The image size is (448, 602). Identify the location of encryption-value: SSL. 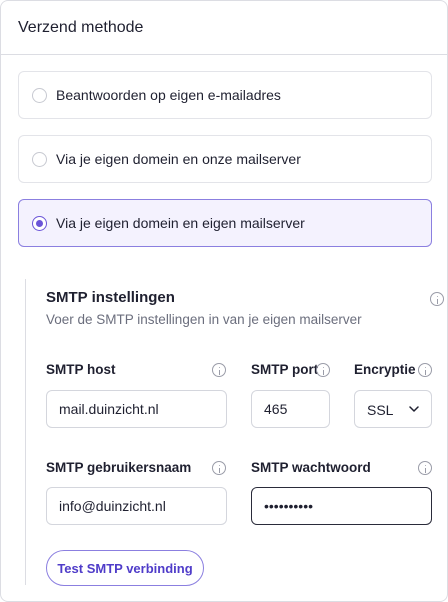
(380, 410).